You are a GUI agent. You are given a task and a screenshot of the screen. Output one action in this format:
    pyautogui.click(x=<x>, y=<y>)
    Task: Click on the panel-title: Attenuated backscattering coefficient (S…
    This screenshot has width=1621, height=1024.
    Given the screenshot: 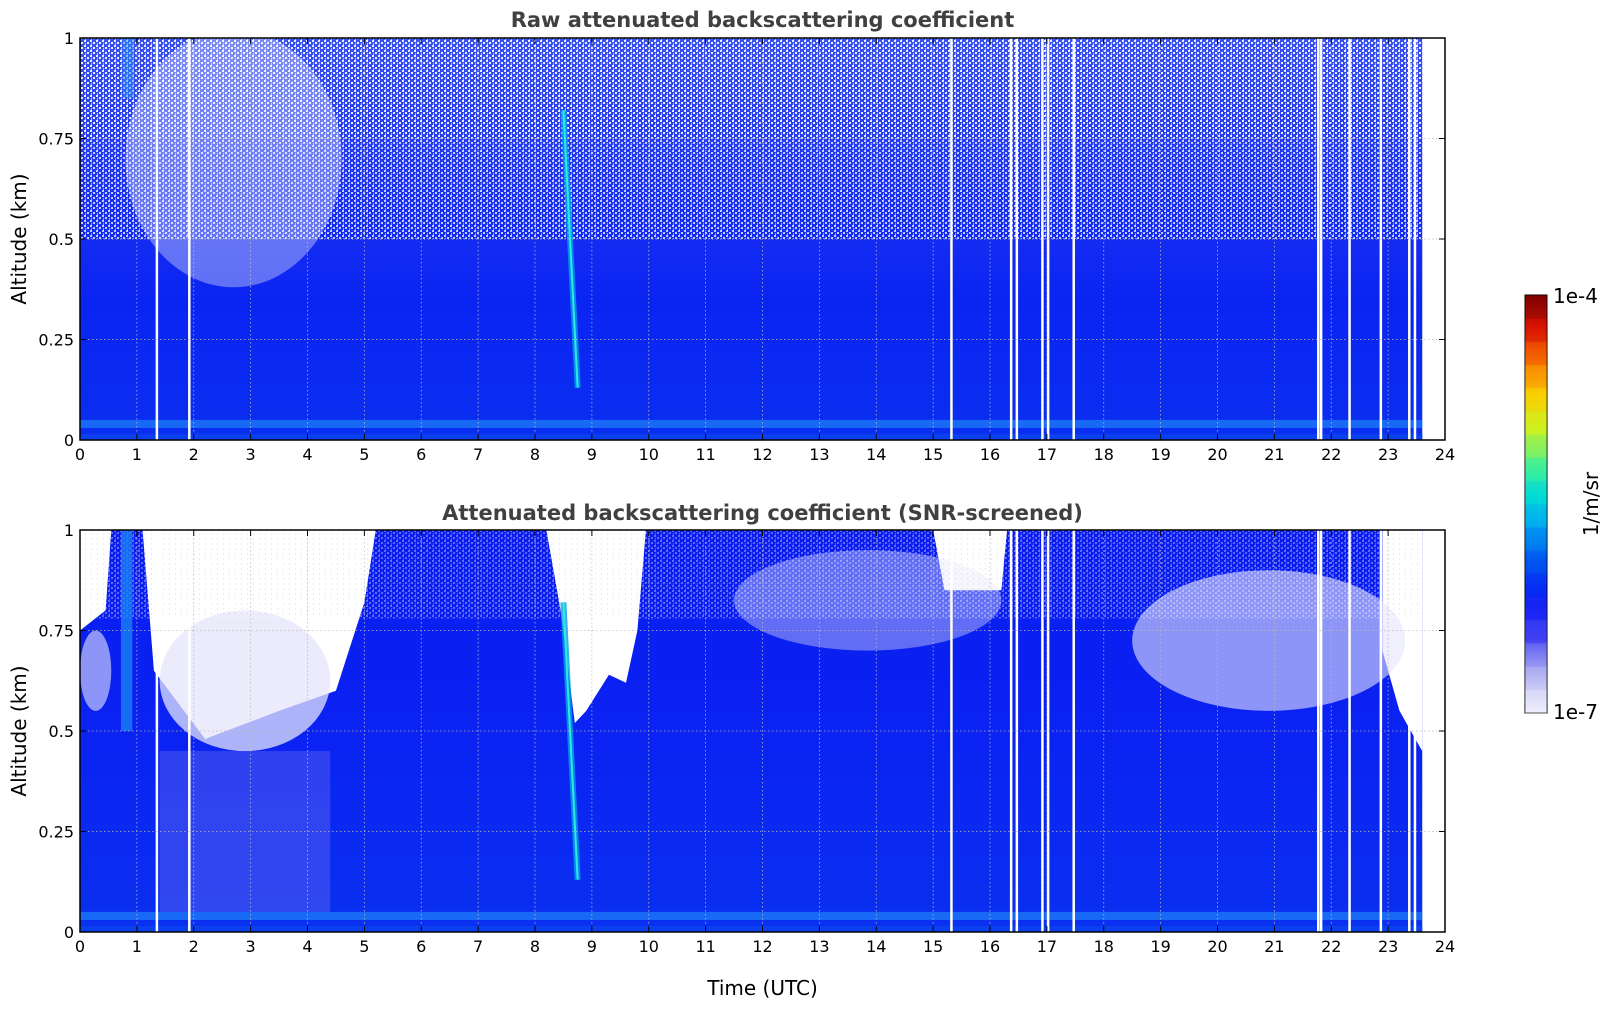 What is the action you would take?
    pyautogui.click(x=762, y=513)
    